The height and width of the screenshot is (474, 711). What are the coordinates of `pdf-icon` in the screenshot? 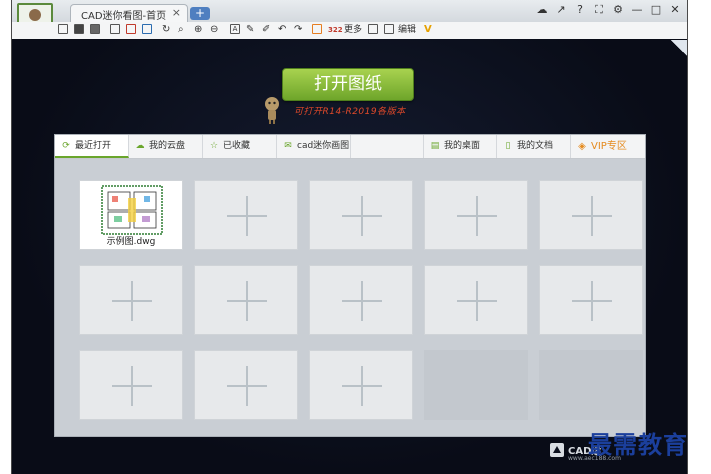 It's located at (131, 30).